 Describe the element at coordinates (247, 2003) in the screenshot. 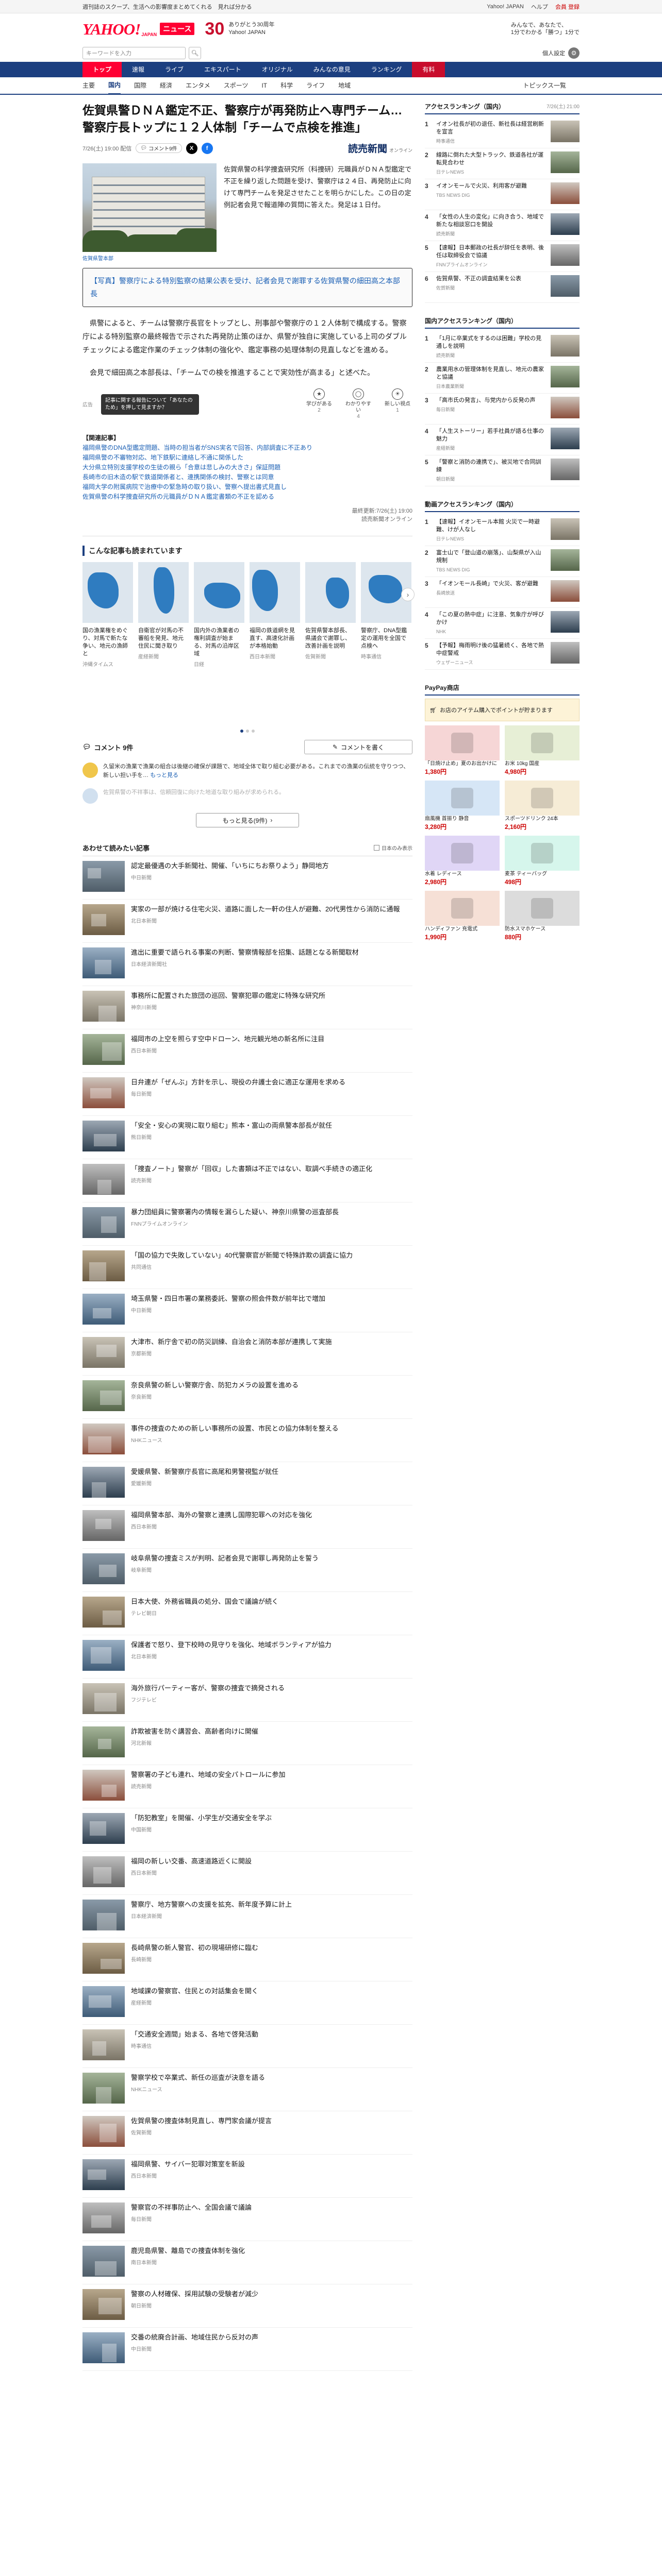

I see `related-row: 地域課の警察官、住民との対話集会を開く 産経新聞` at that location.